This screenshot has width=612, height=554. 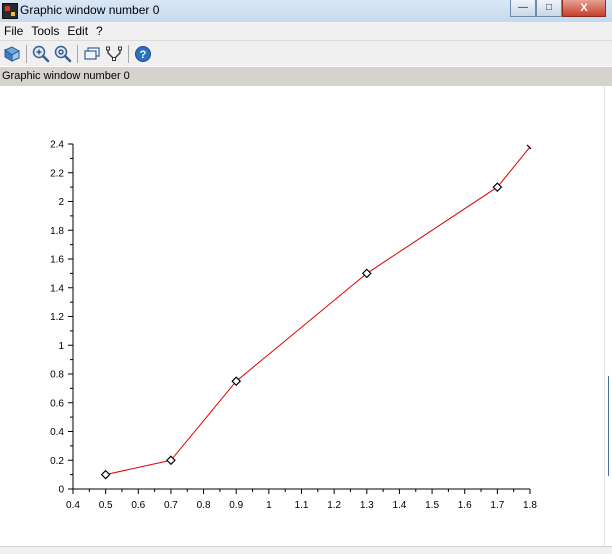 I want to click on zoom-out-button, so click(x=63, y=54).